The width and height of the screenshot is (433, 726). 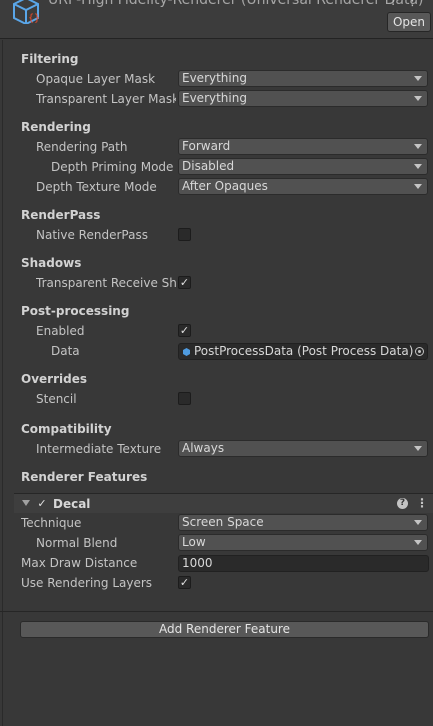 I want to click on opaque-layer-mask-dropdown: Everything, so click(x=303, y=78).